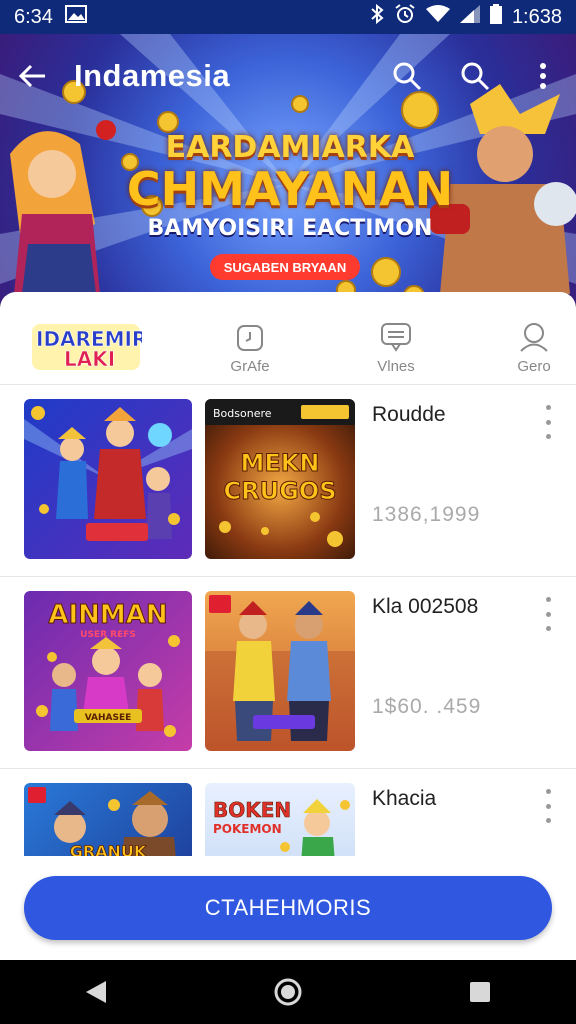 The height and width of the screenshot is (1024, 576). Describe the element at coordinates (290, 228) in the screenshot. I see `hero-subheadline: BAMYOISIRI EACTIMON` at that location.